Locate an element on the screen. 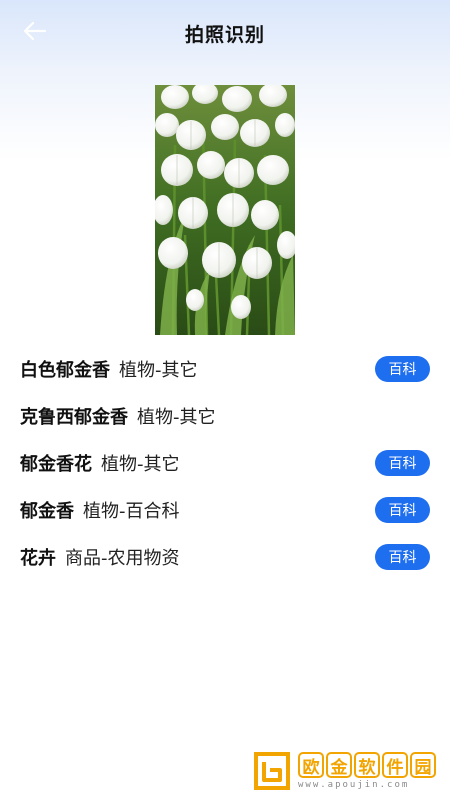  watermark-logo: 欧 金 软 件 园 www.apoujin.com is located at coordinates (349, 771).